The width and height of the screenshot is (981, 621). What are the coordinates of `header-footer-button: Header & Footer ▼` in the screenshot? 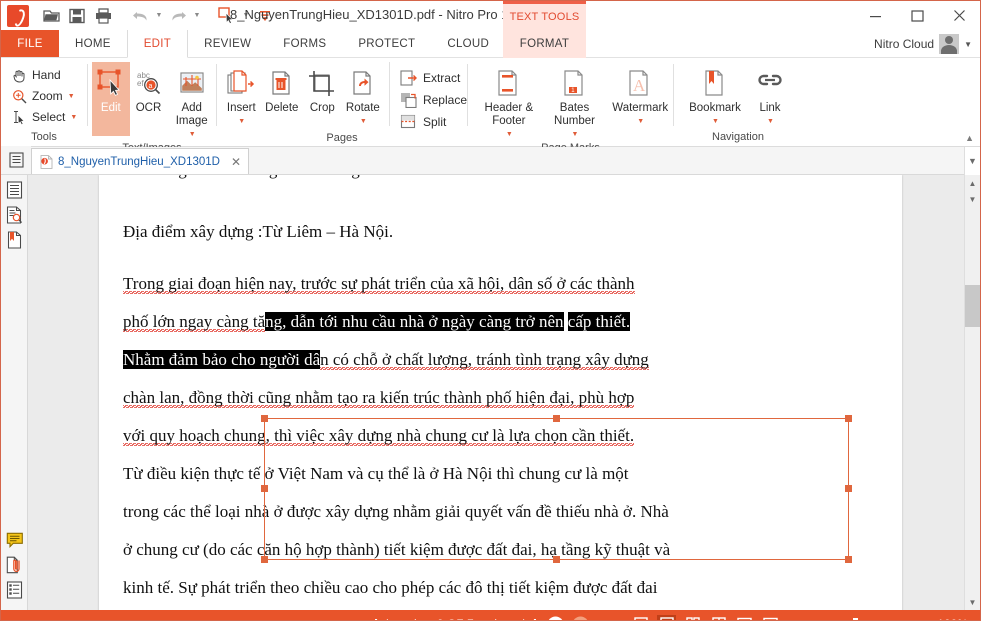 It's located at (509, 101).